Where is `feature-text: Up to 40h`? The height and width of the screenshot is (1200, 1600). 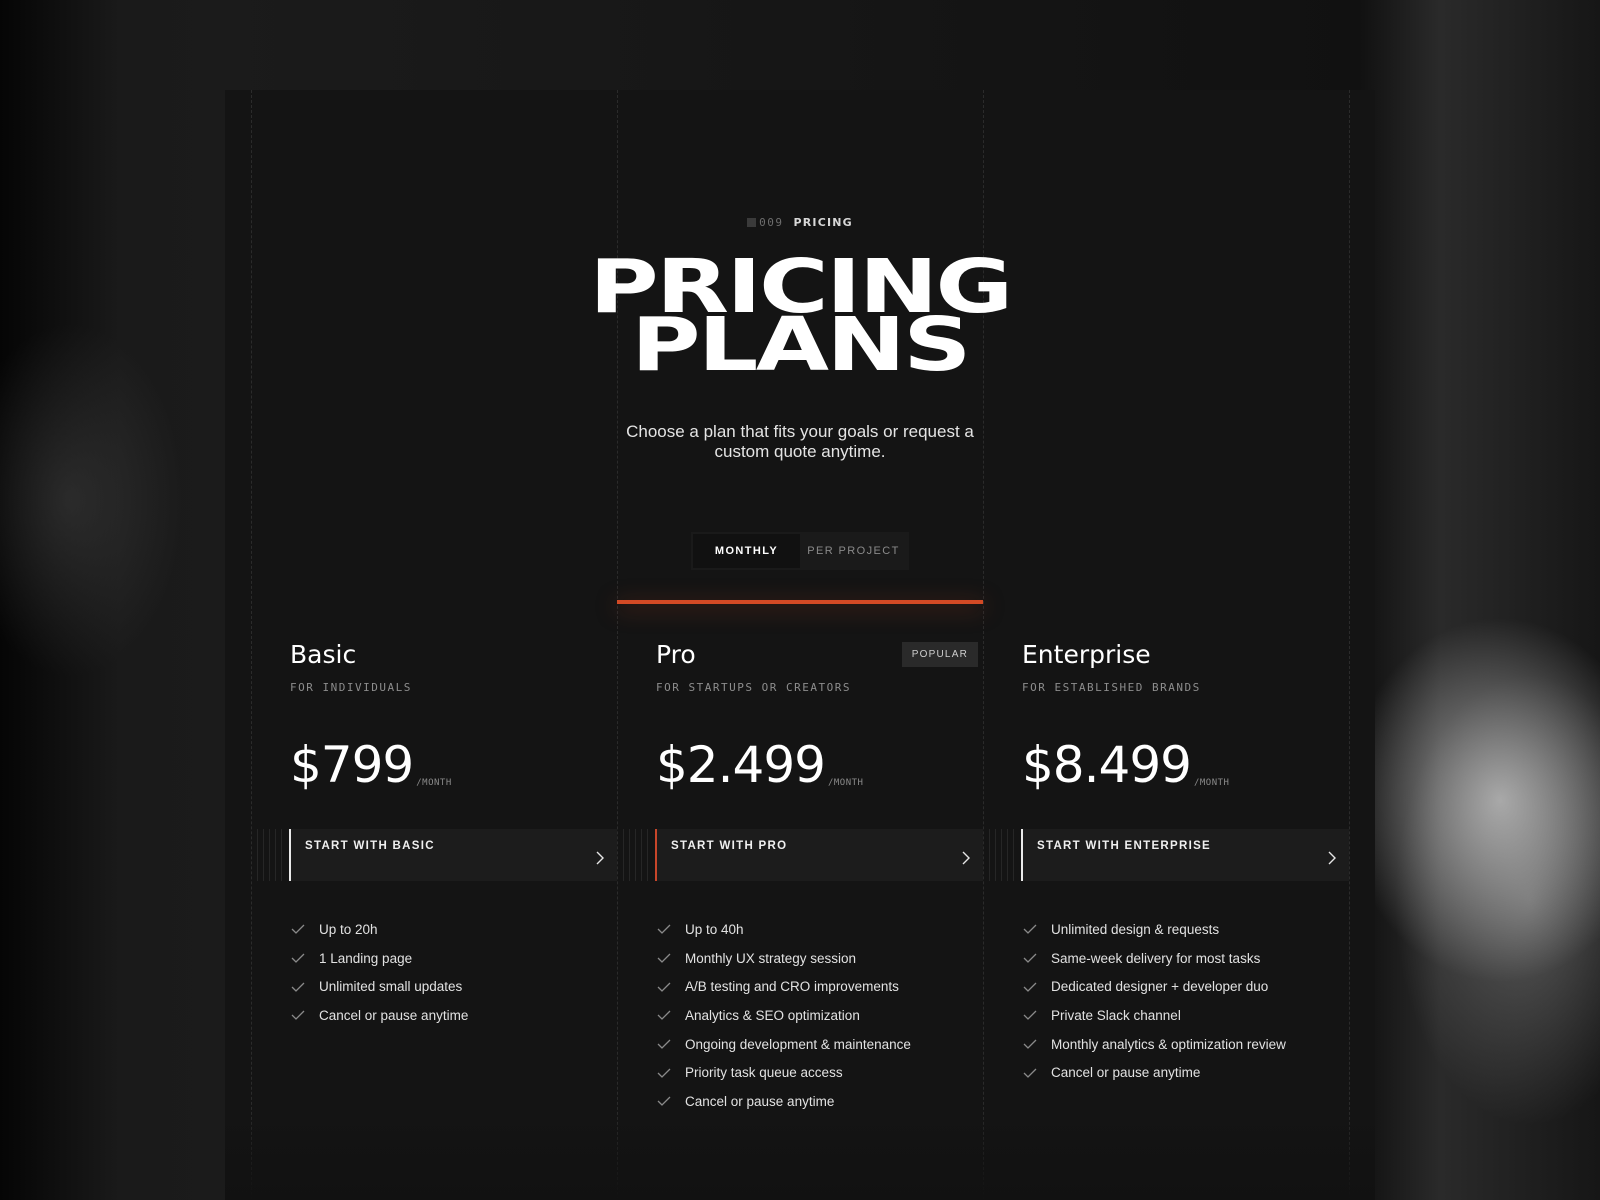 feature-text: Up to 40h is located at coordinates (714, 929).